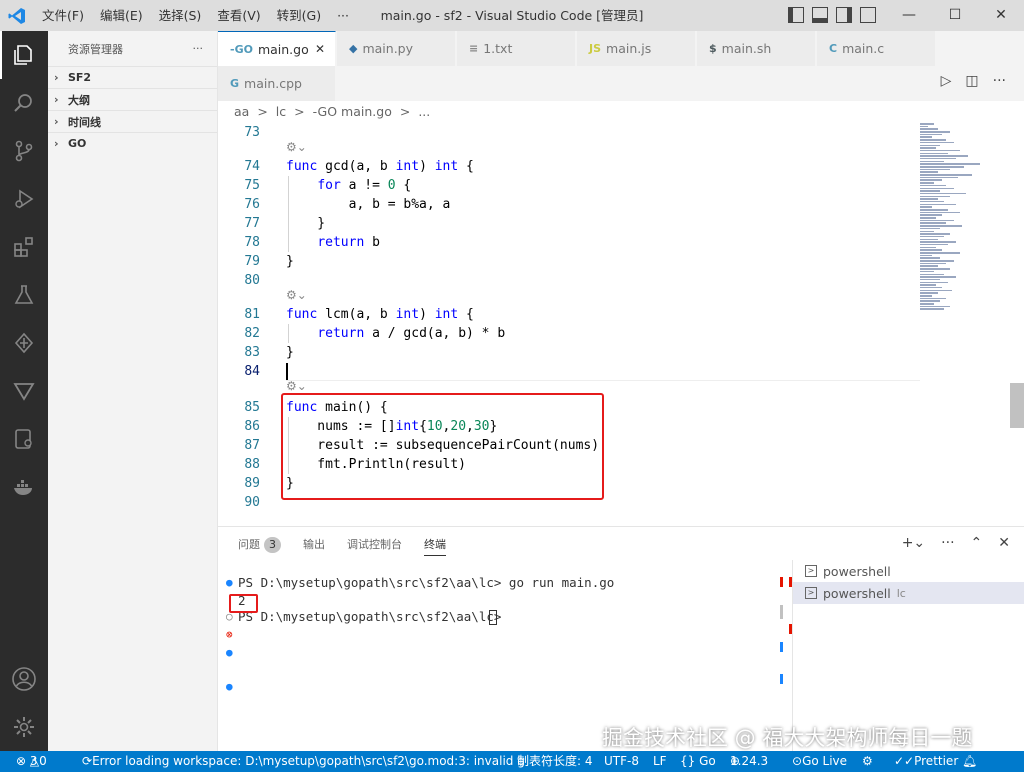 The image size is (1024, 772). What do you see at coordinates (299, 15) in the screenshot?
I see `menu-go: 转到(G)` at bounding box center [299, 15].